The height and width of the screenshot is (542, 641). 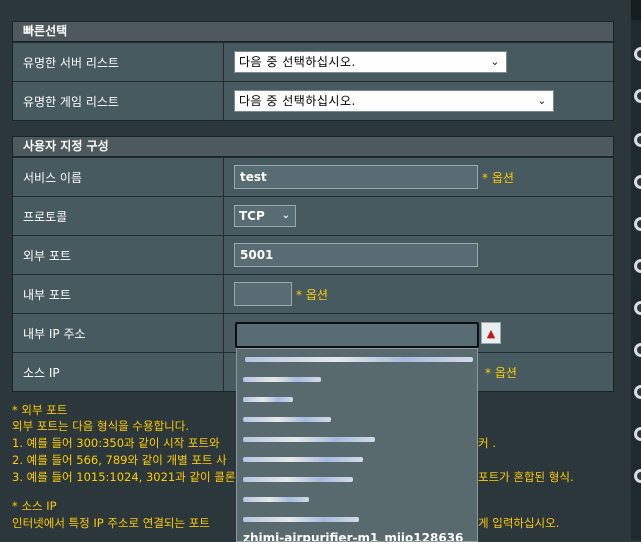 What do you see at coordinates (116, 443) in the screenshot?
I see `external-port-help-line1: 1. 예를 들어 300:350과 같이 시작 포트와` at bounding box center [116, 443].